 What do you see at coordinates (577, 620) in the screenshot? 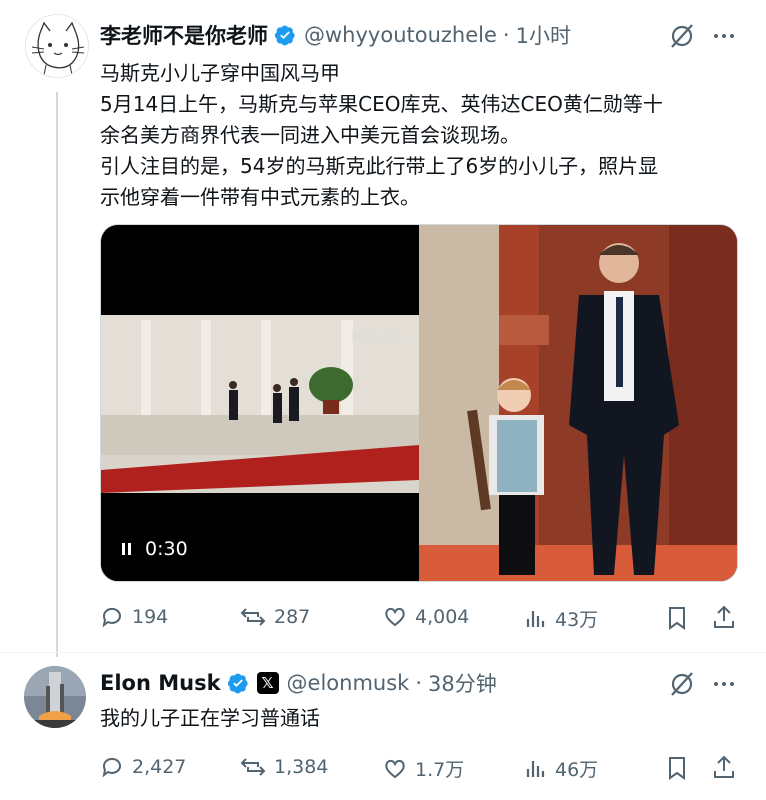
I see `views-count: 43万` at bounding box center [577, 620].